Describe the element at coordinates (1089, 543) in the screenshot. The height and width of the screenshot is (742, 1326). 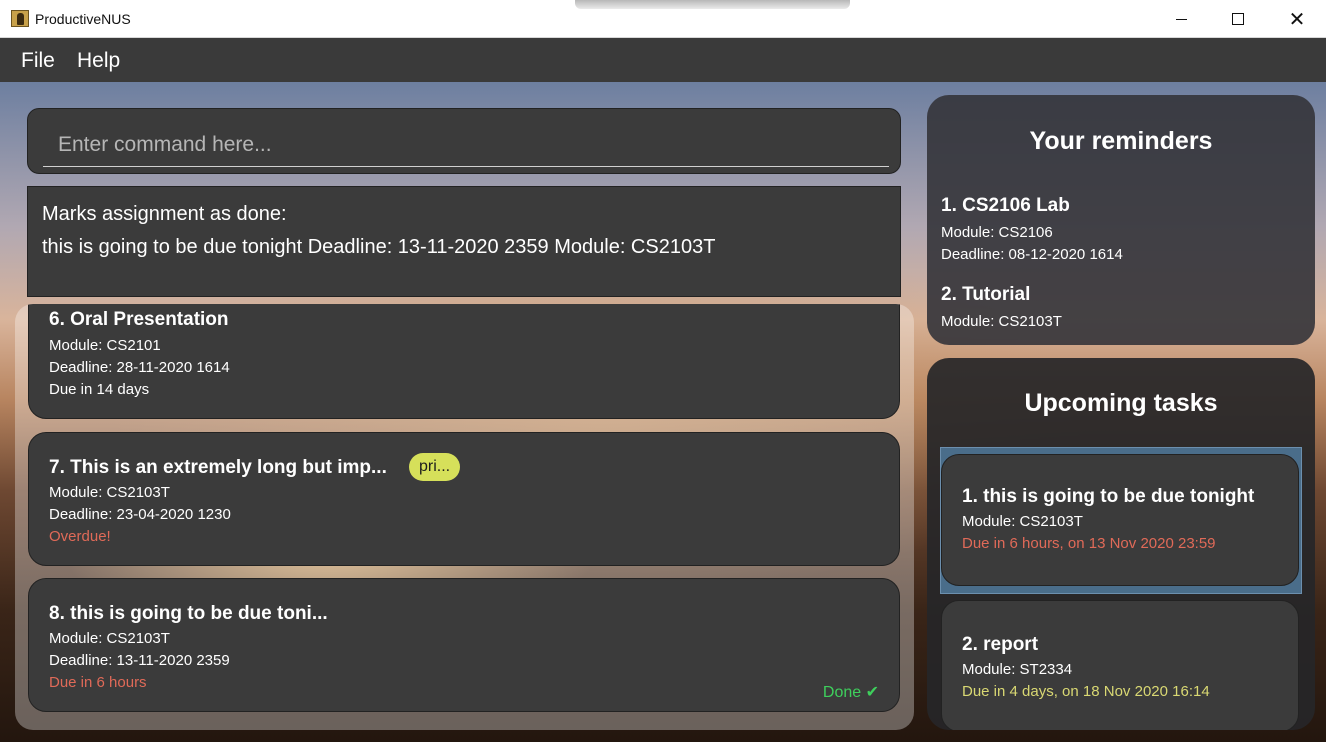
I see `upcoming-task-due: Due in 6 hours, on 13 Nov 2020 23:59` at that location.